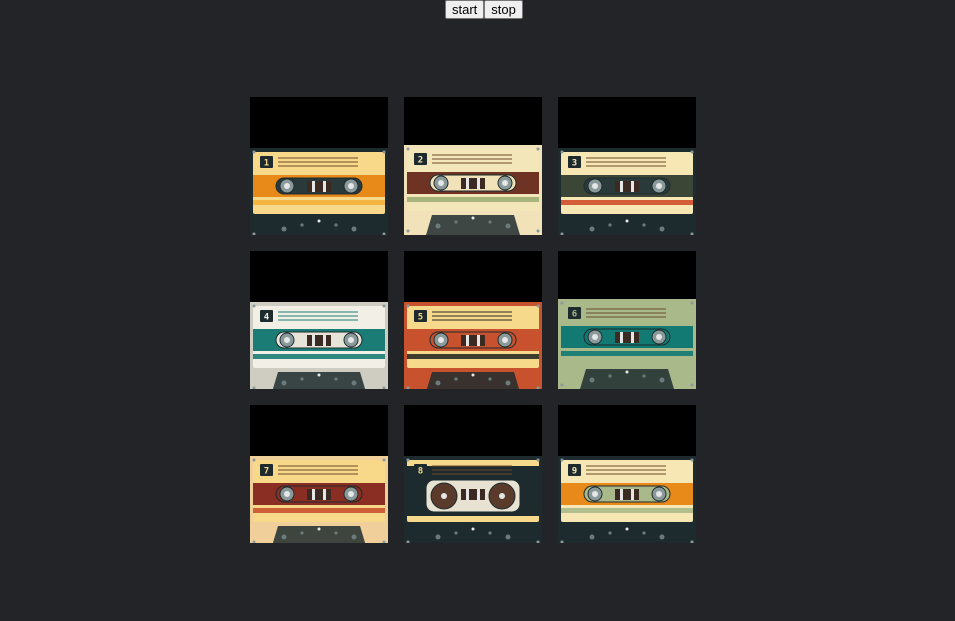  What do you see at coordinates (627, 191) in the screenshot?
I see `cassette-tape-icon: 3` at bounding box center [627, 191].